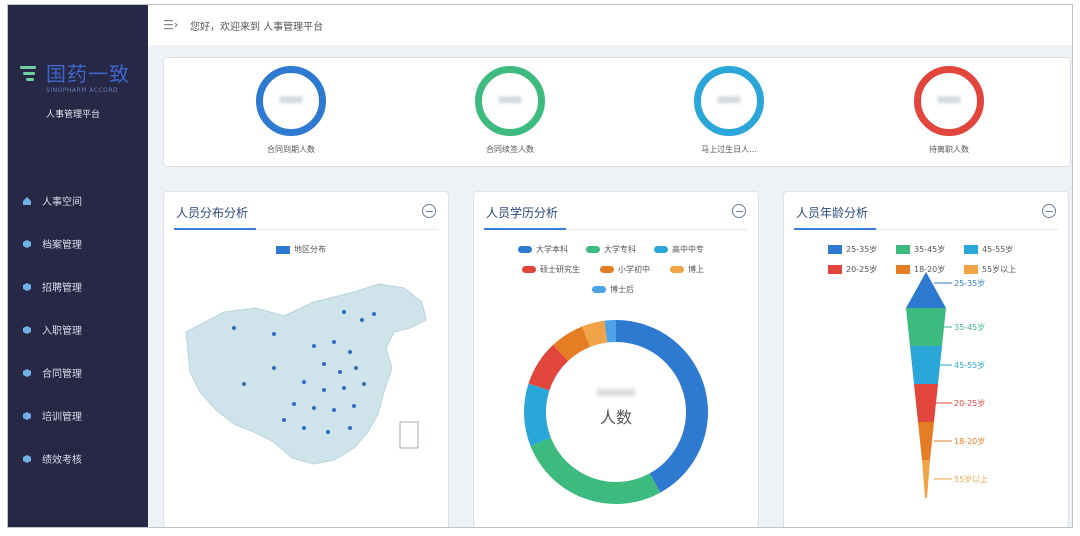 This screenshot has height=536, width=1080. What do you see at coordinates (291, 149) in the screenshot?
I see `stat-label: 合同到期人数` at bounding box center [291, 149].